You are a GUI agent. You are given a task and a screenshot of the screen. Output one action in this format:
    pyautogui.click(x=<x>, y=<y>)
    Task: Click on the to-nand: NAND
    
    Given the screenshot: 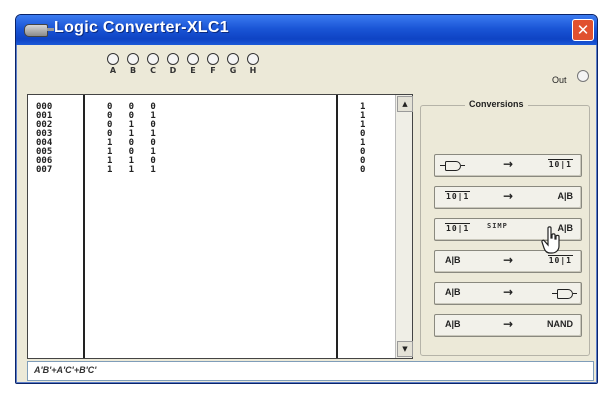 What is the action you would take?
    pyautogui.click(x=560, y=324)
    